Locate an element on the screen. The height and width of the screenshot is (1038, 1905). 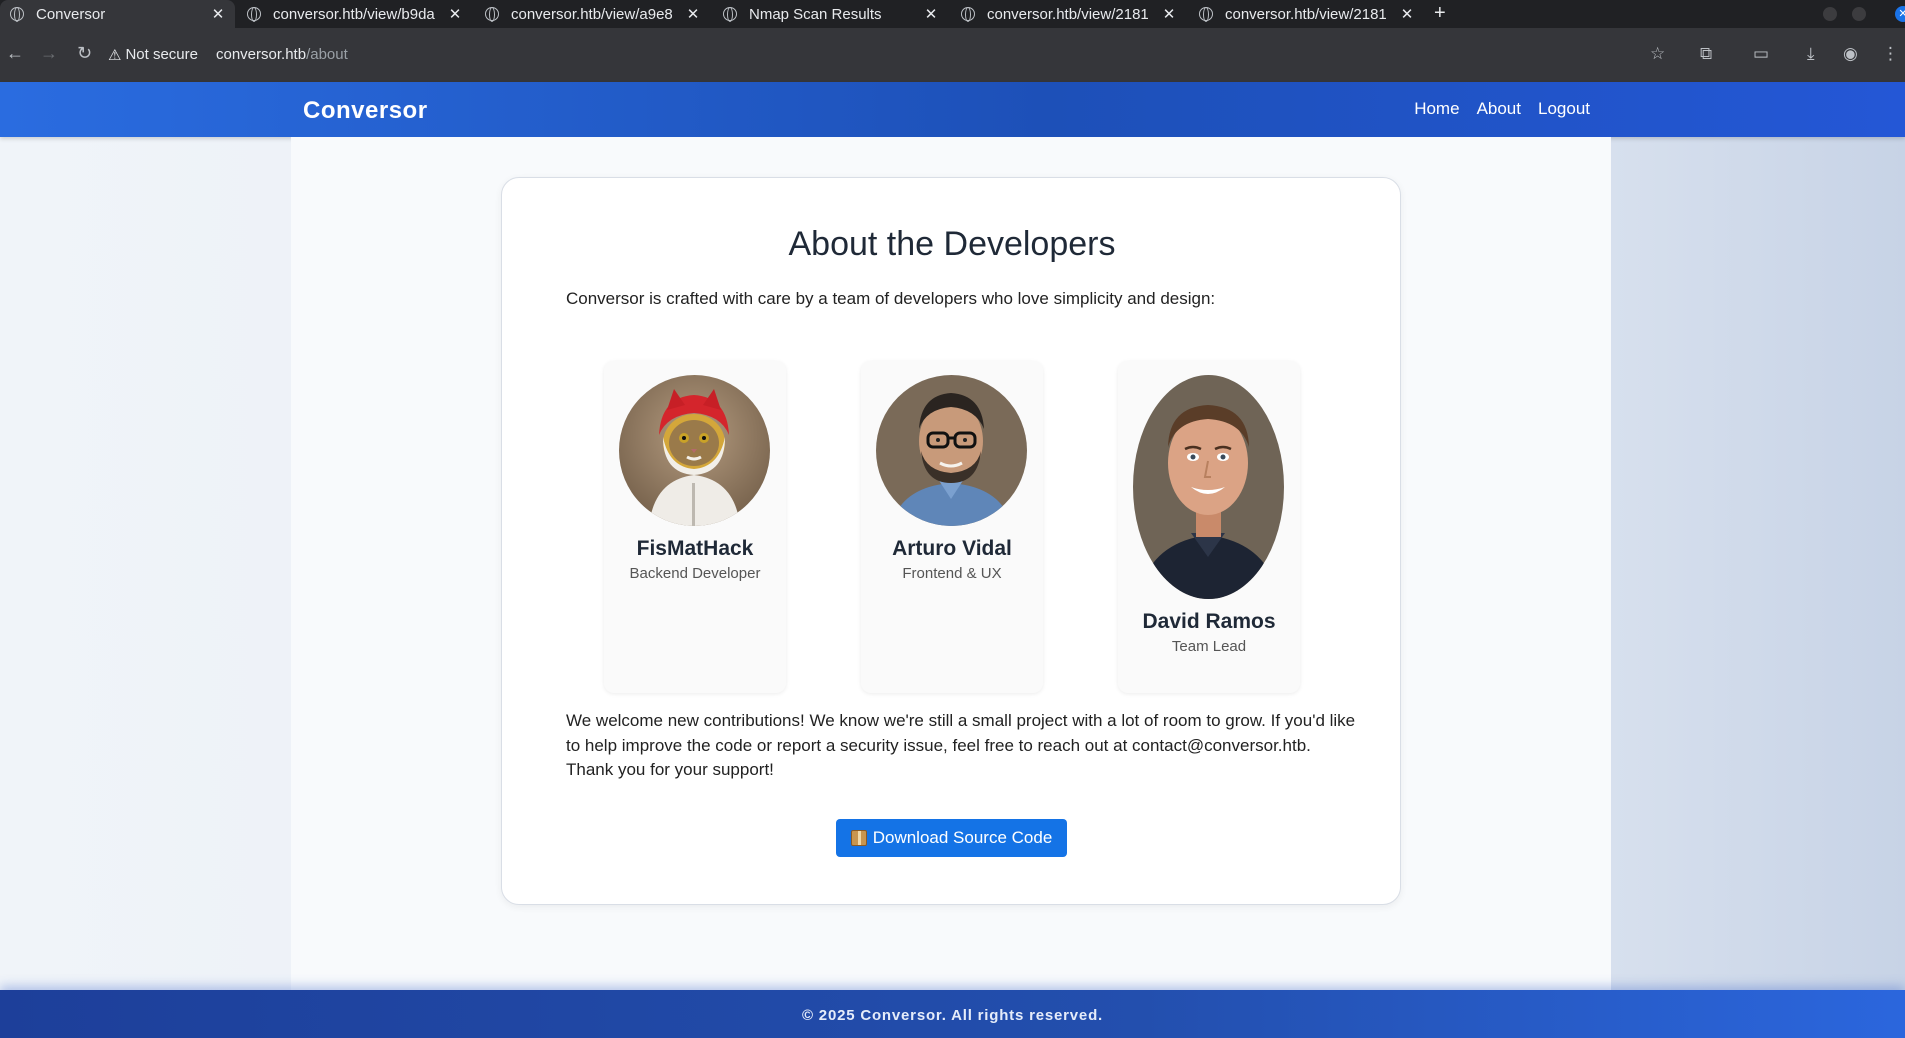
developer-role: Team Lead is located at coordinates (1209, 646).